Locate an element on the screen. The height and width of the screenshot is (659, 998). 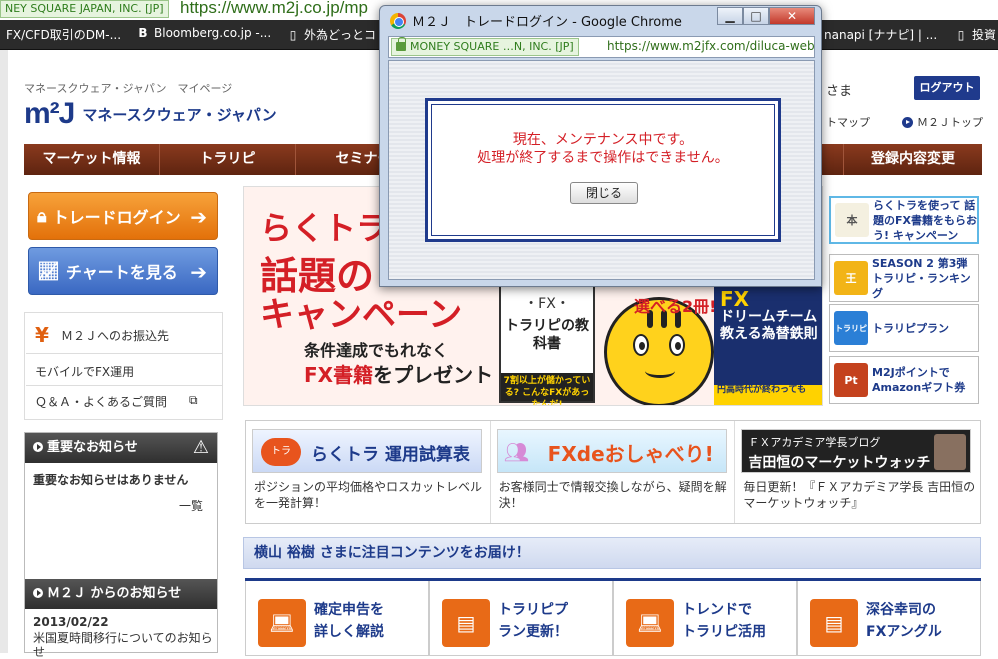
m2j-heading-text: Ｍ２Ｊ からのお知らせ is located at coordinates (114, 593).